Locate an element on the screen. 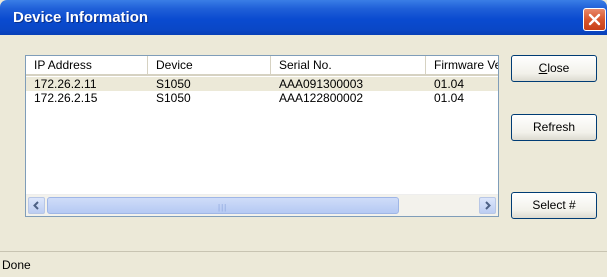 Image resolution: width=607 pixels, height=277 pixels. chevron-right-icon is located at coordinates (488, 205).